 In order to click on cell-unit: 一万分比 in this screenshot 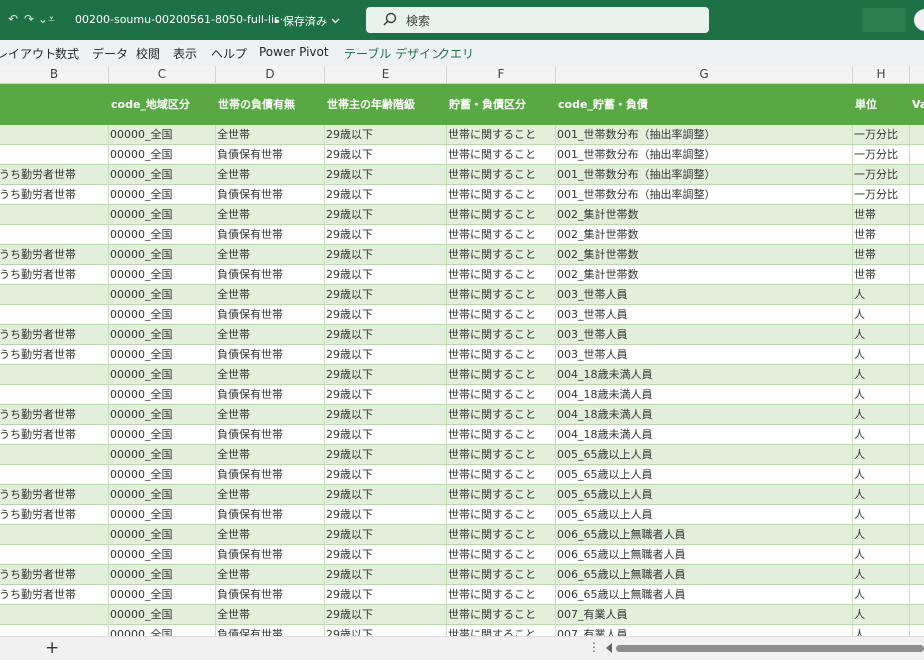, I will do `click(880, 155)`.